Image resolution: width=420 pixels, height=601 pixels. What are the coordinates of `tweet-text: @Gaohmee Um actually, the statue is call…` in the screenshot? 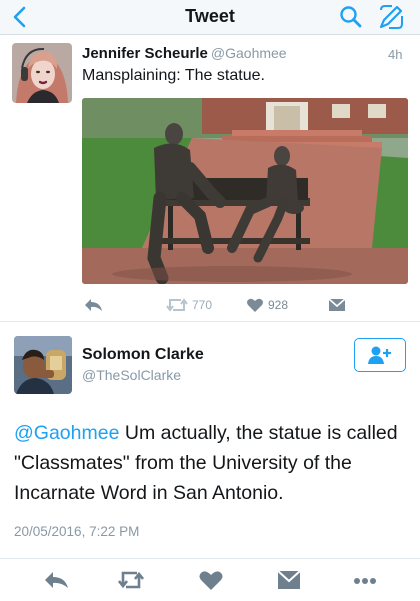 It's located at (212, 463).